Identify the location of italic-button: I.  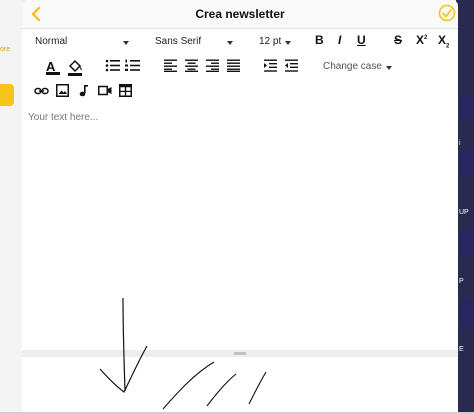
(339, 40).